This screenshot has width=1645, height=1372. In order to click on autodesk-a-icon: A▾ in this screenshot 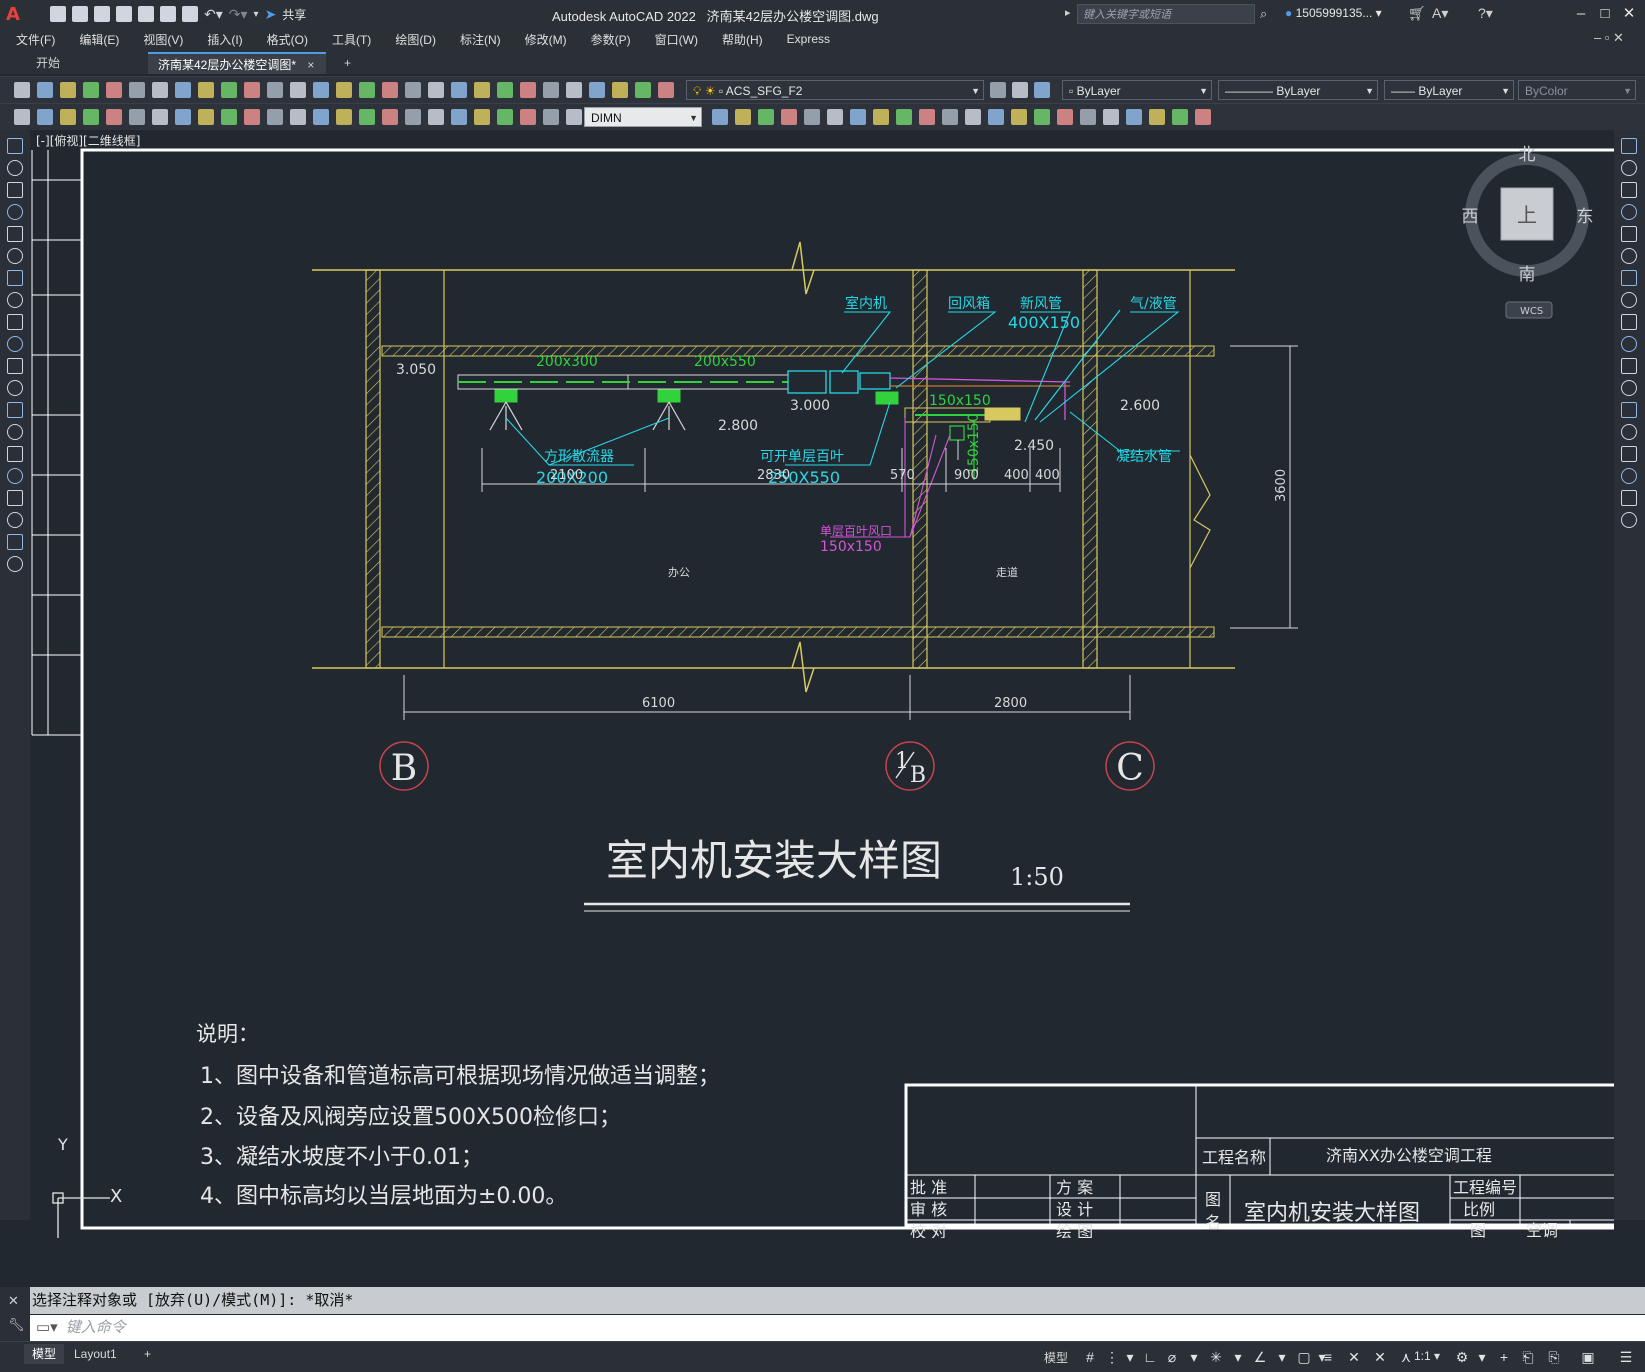, I will do `click(1440, 13)`.